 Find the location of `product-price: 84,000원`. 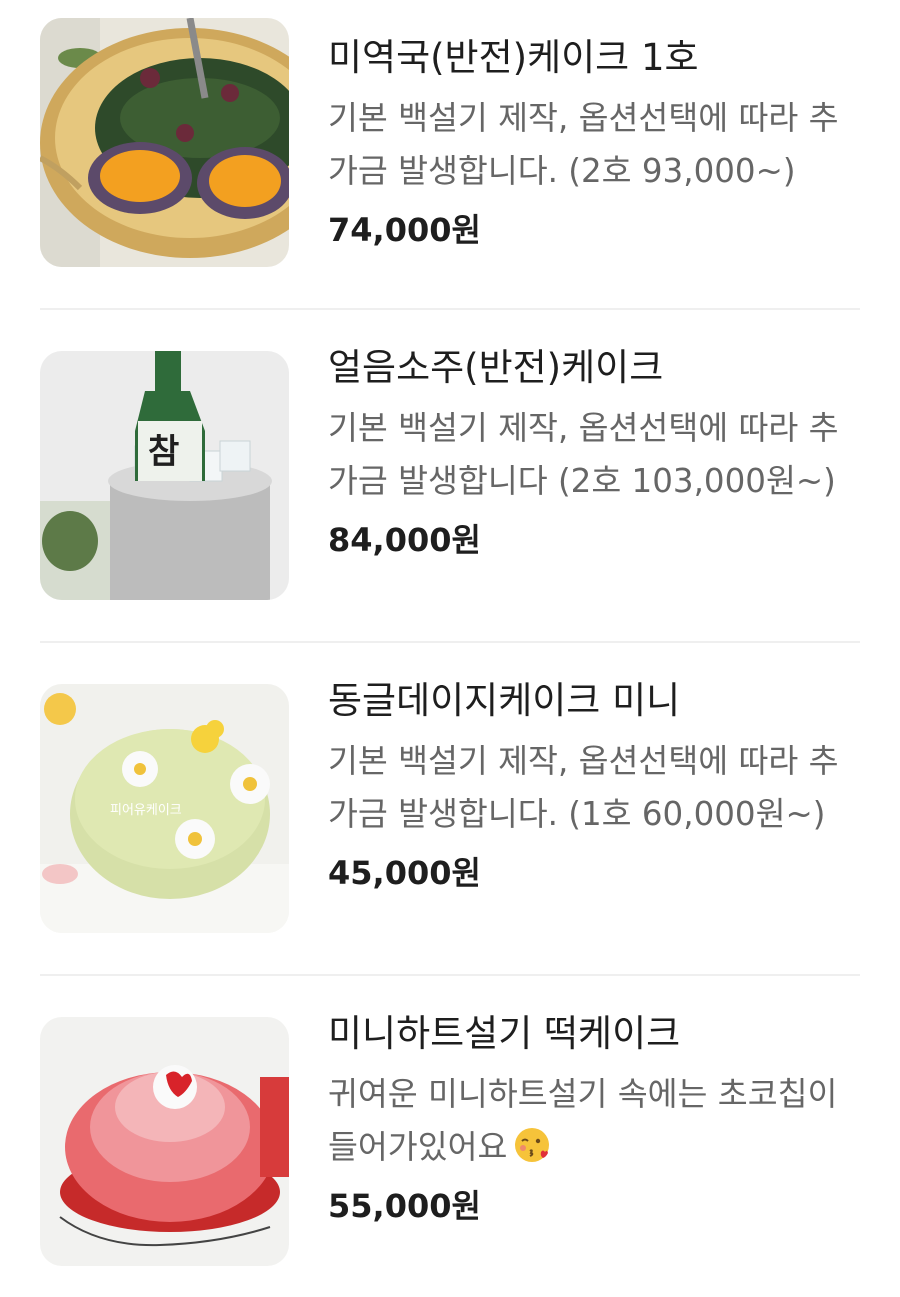

product-price: 84,000원 is located at coordinates (404, 540).